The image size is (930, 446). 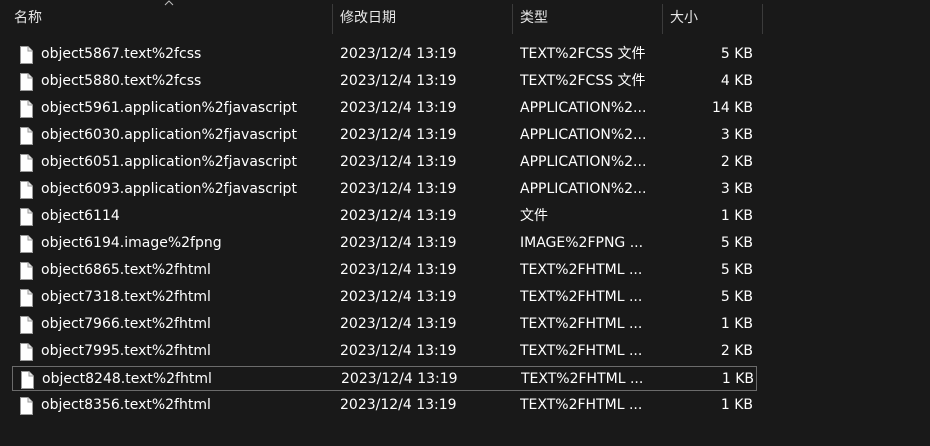 What do you see at coordinates (121, 81) in the screenshot?
I see `file-name: object5880.text%2fcss` at bounding box center [121, 81].